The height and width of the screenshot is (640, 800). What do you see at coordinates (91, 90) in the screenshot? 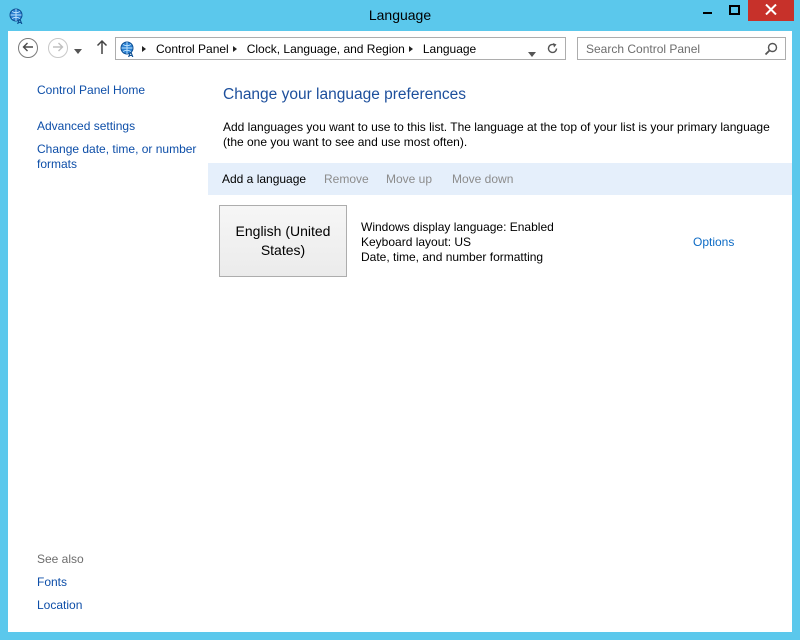
I see `sidebar-link-control-panel-home: Control Panel Home` at bounding box center [91, 90].